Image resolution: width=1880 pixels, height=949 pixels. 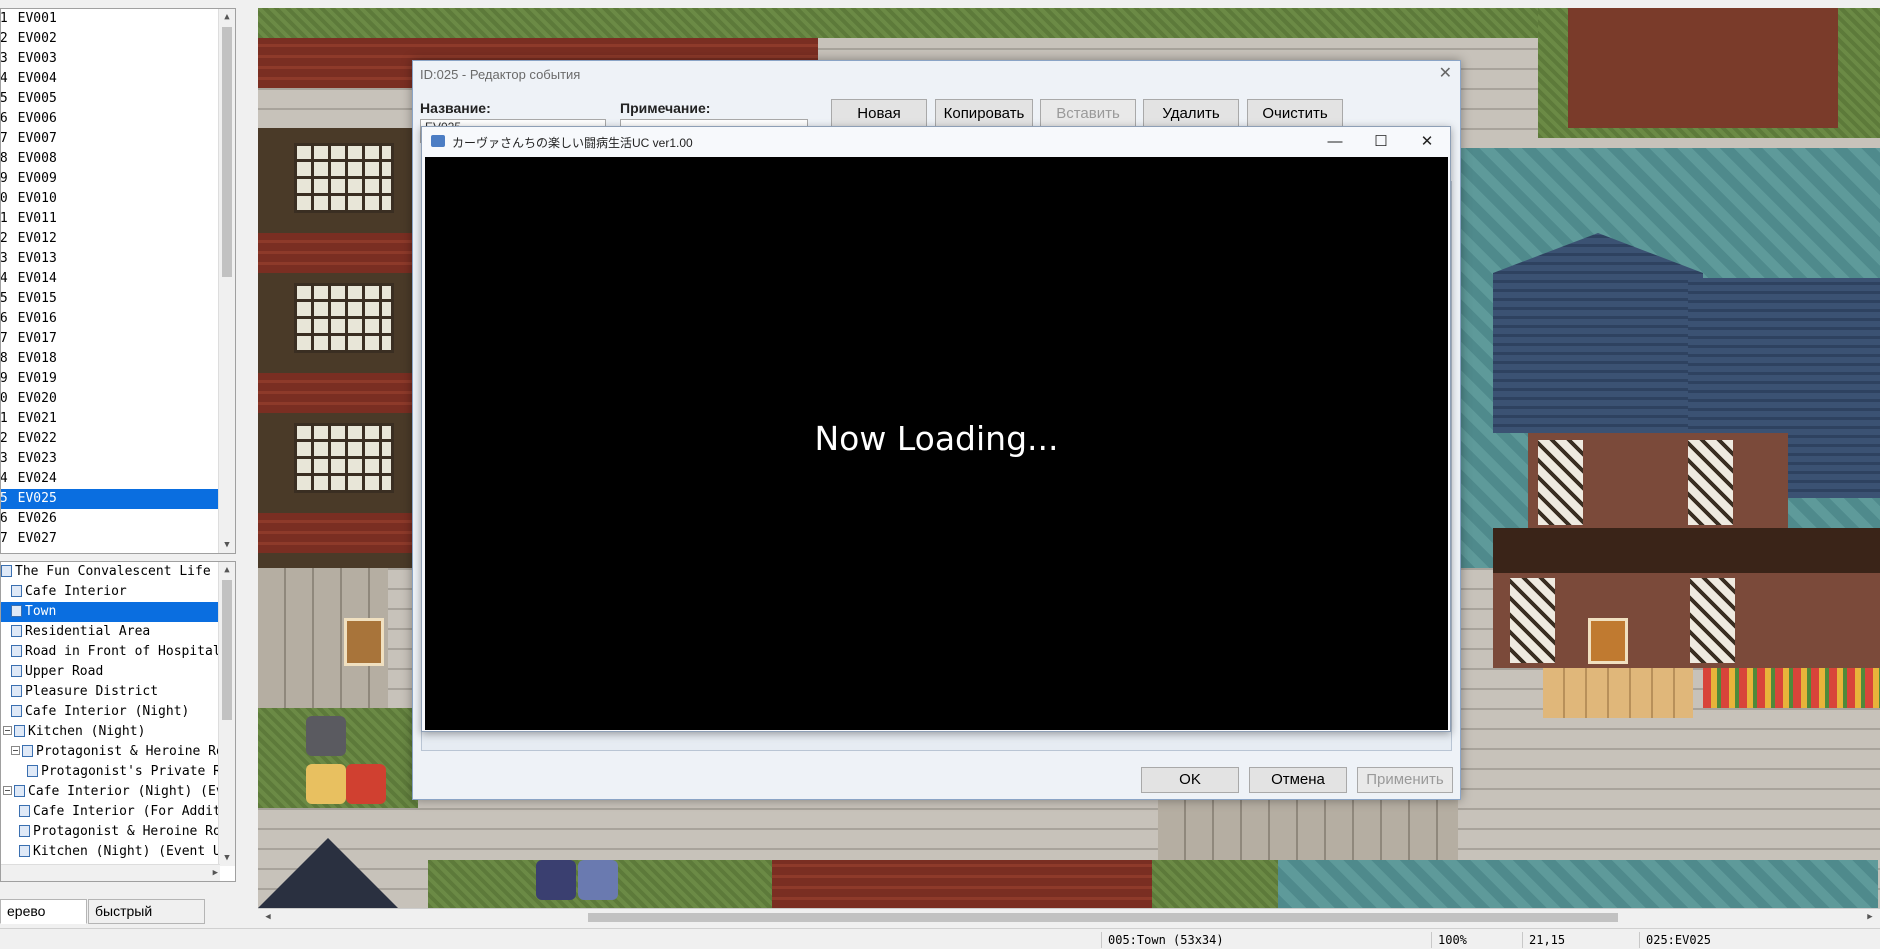 What do you see at coordinates (118, 652) in the screenshot?
I see `map-tree-item: Road in Front of Hospital` at bounding box center [118, 652].